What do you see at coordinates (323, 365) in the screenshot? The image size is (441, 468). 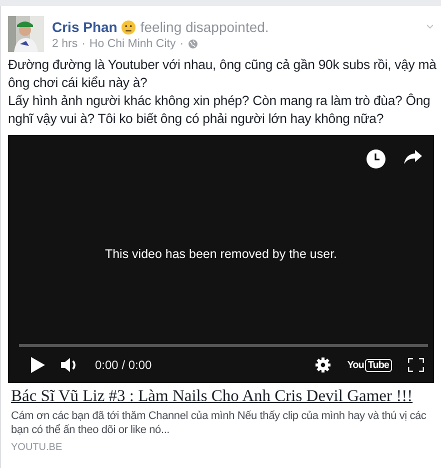 I see `settings-icon` at bounding box center [323, 365].